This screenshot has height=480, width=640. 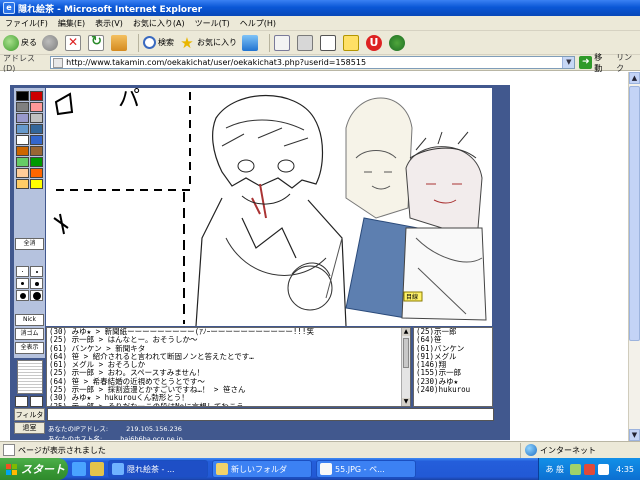 I want to click on edit-icon, so click(x=328, y=42).